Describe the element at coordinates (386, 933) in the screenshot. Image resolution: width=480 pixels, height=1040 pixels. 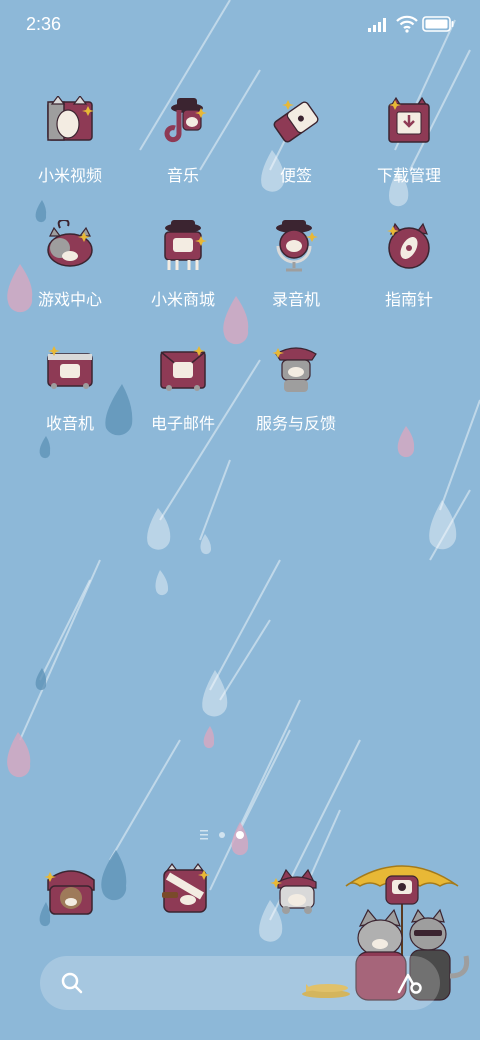
I see `umbrella-cats-illustration` at that location.